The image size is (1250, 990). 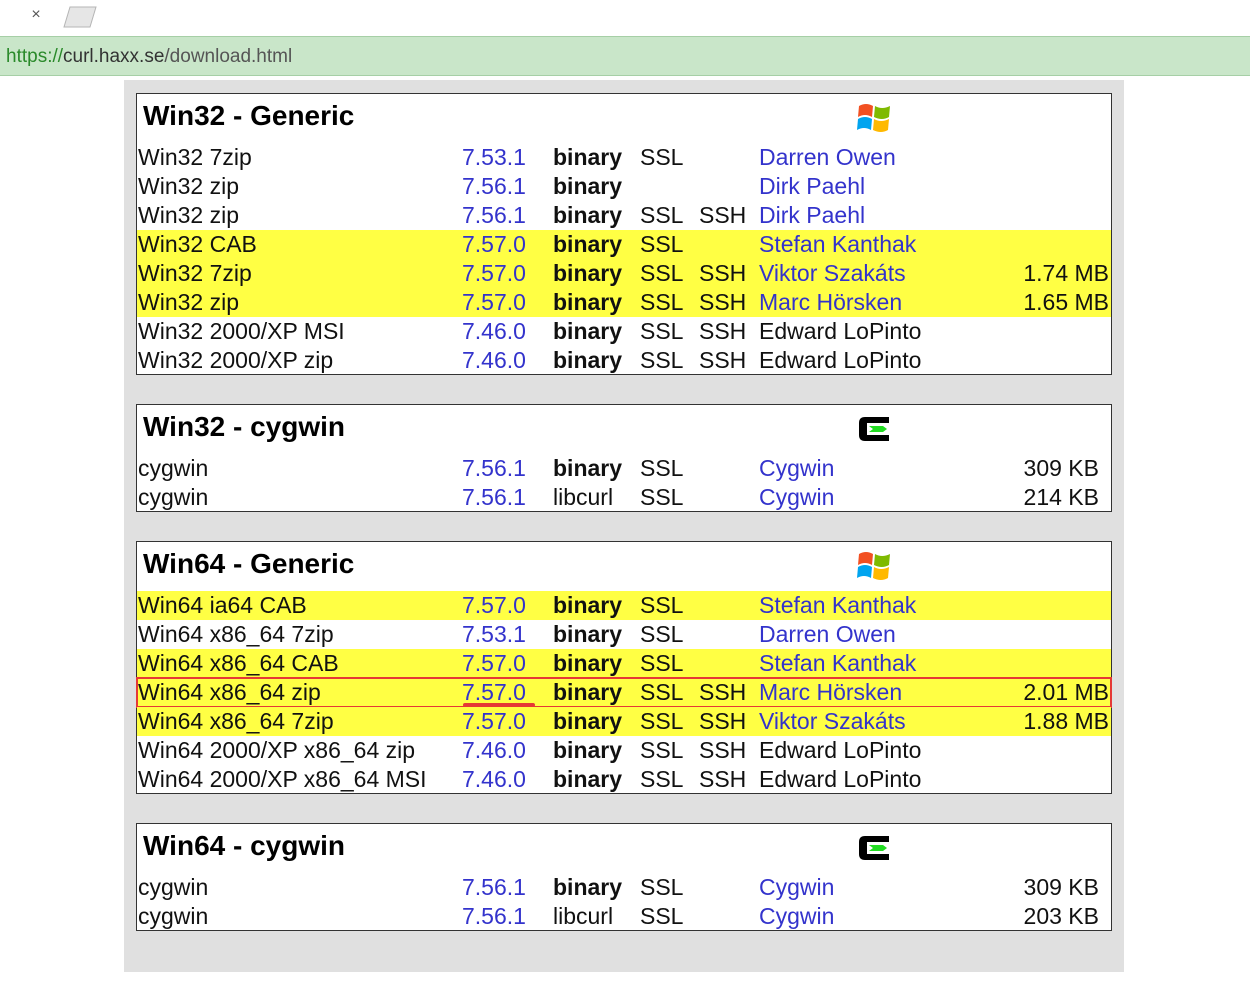 What do you see at coordinates (1061, 468) in the screenshot?
I see `file-size: 309 KB` at bounding box center [1061, 468].